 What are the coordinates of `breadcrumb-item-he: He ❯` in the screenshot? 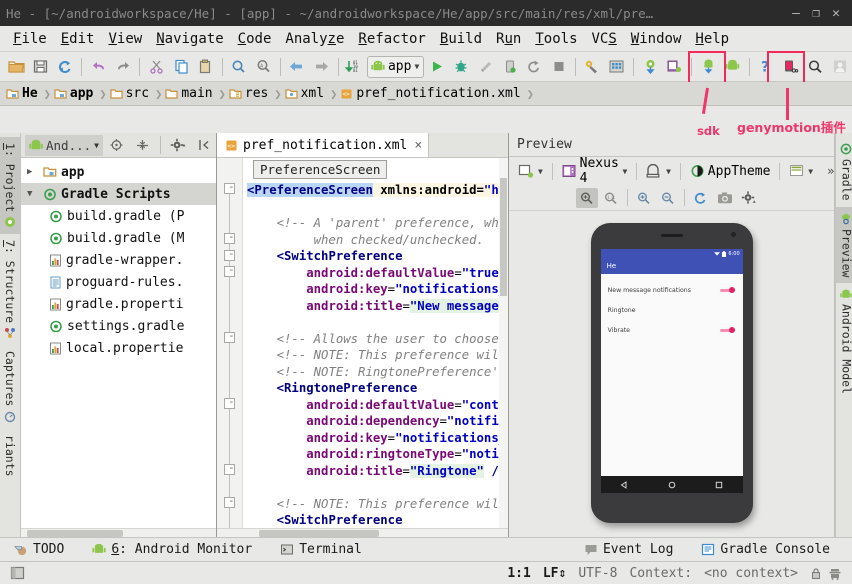 It's located at (30, 93).